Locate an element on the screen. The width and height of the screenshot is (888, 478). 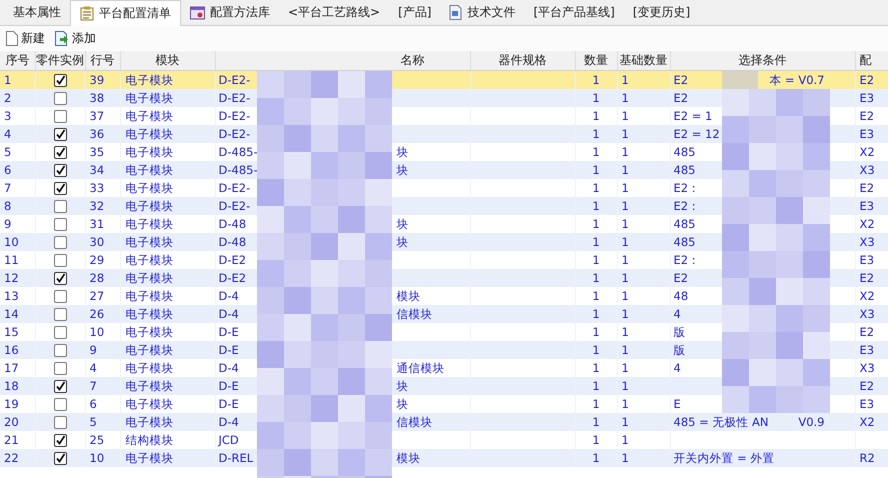
tab: <平台工艺路线> is located at coordinates (334, 12).